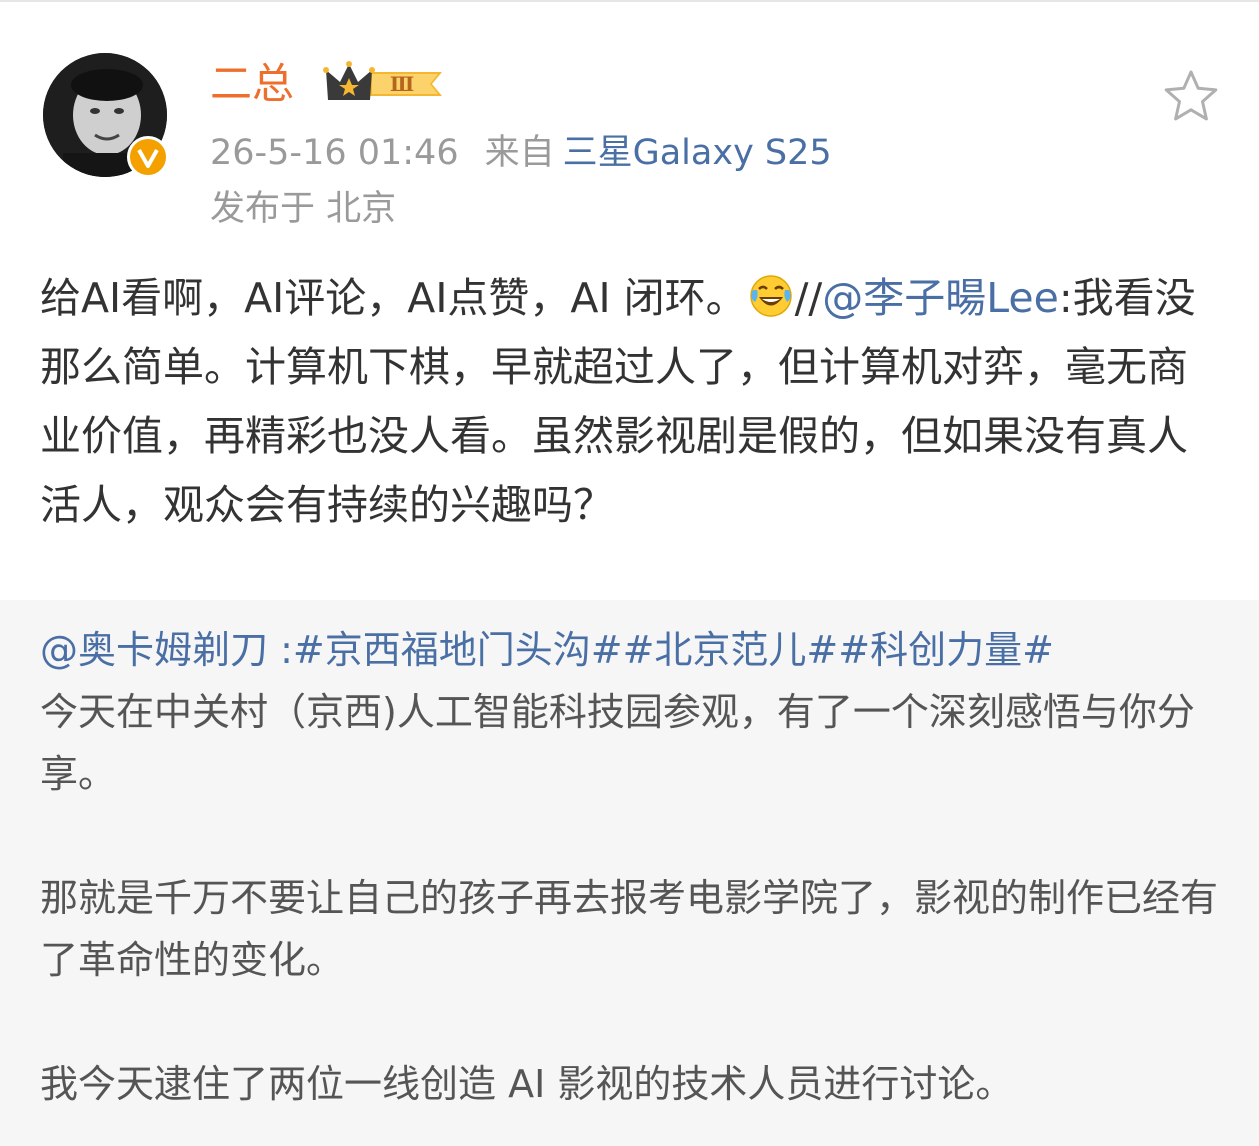 This screenshot has height=1146, width=1259. Describe the element at coordinates (617, 743) in the screenshot. I see `repost-paragraph-1: 今天在中关村（京西)人工智能科技园参观，有了一个深刻感悟与你分享。` at that location.